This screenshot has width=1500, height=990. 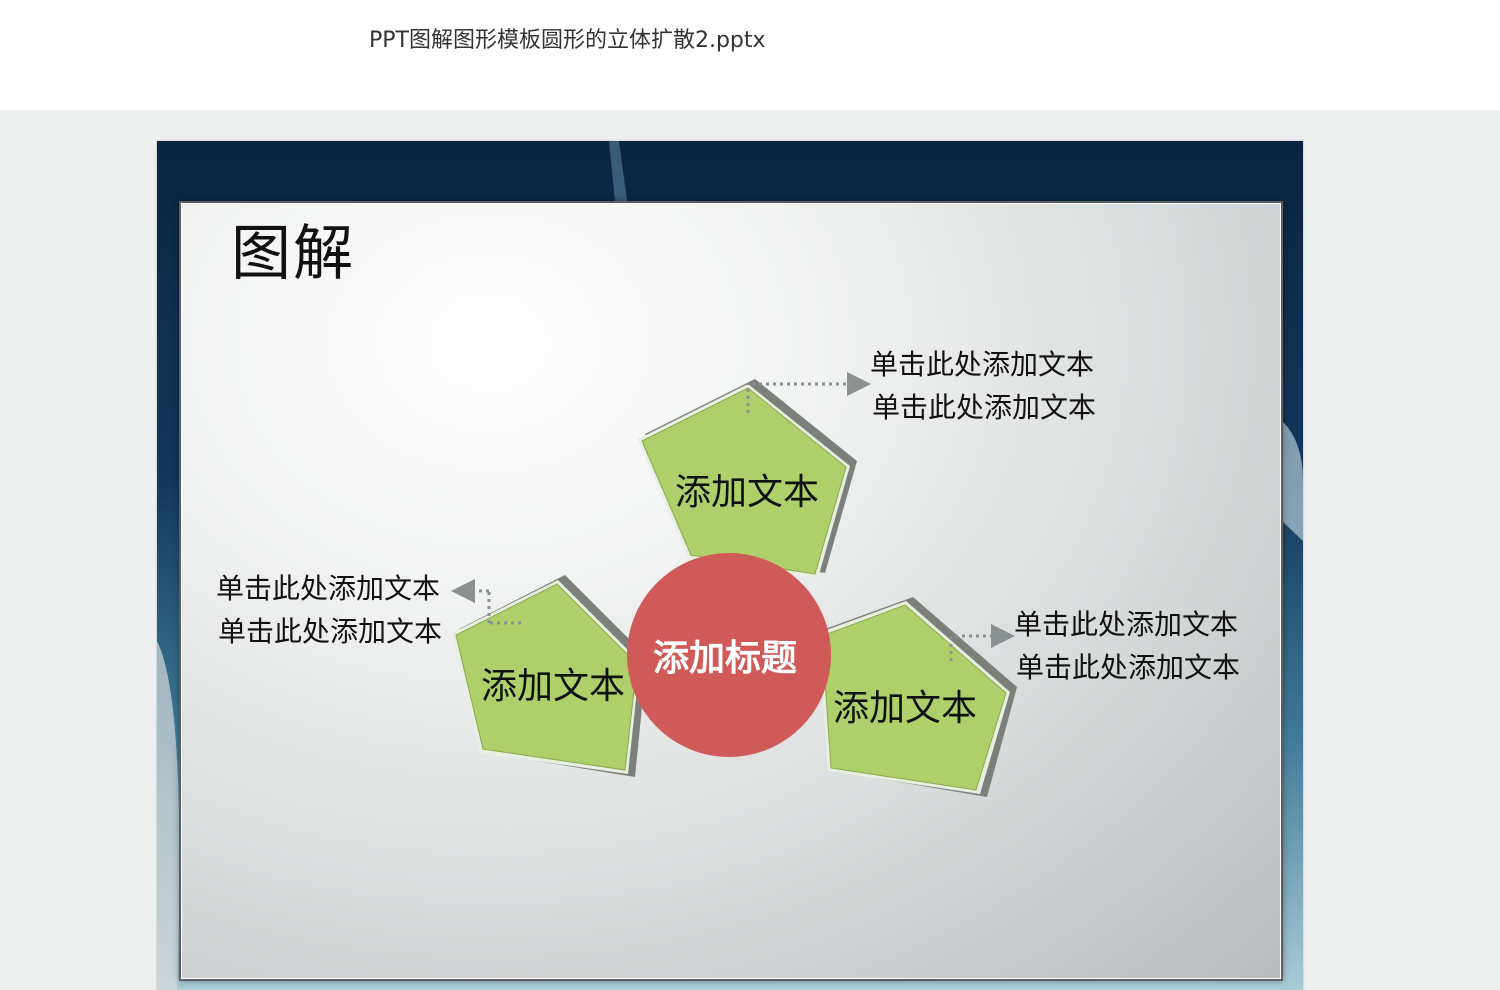 What do you see at coordinates (905, 705) in the screenshot?
I see `node-right-label: 添加文本` at bounding box center [905, 705].